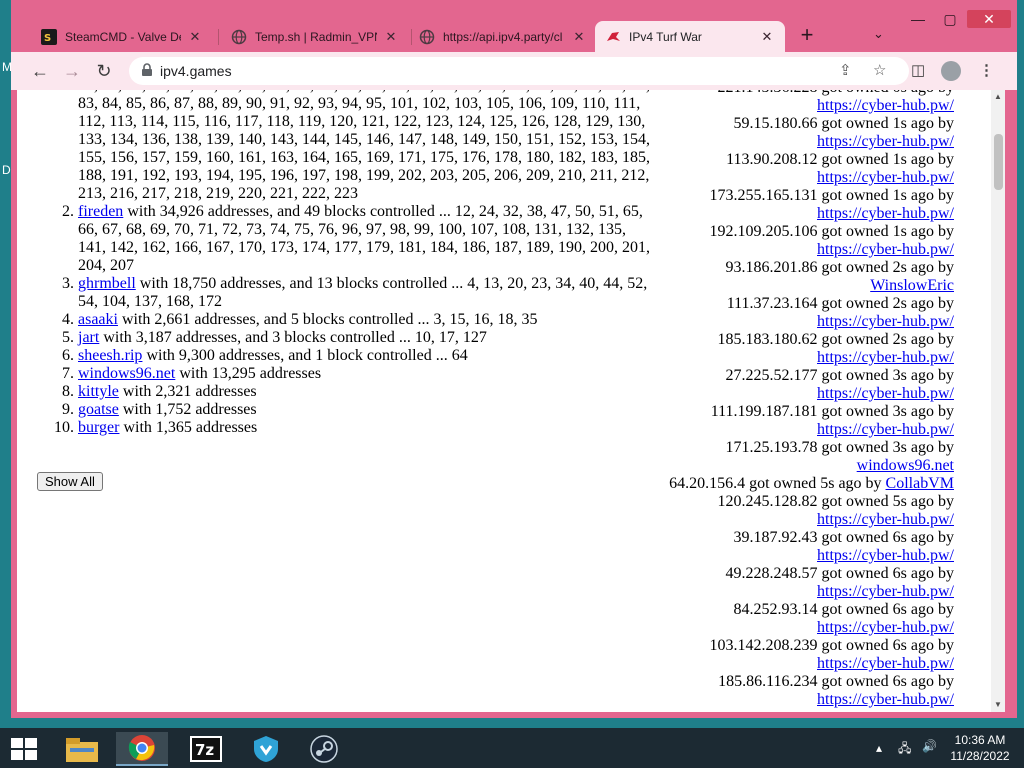  I want to click on leaderboard-user-link: asaaki, so click(98, 319).